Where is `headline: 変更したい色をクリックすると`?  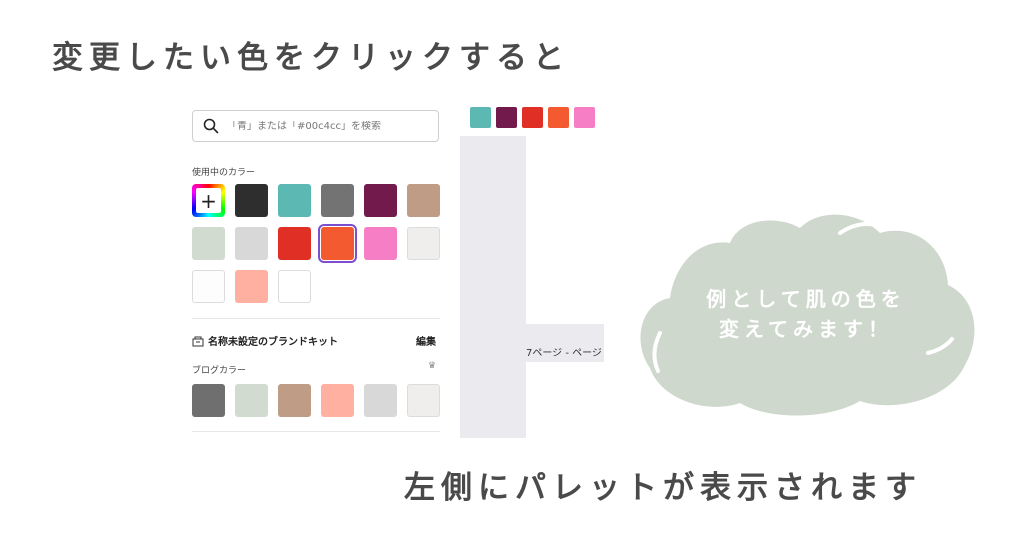 headline: 変更したい色をクリックすると is located at coordinates (311, 58).